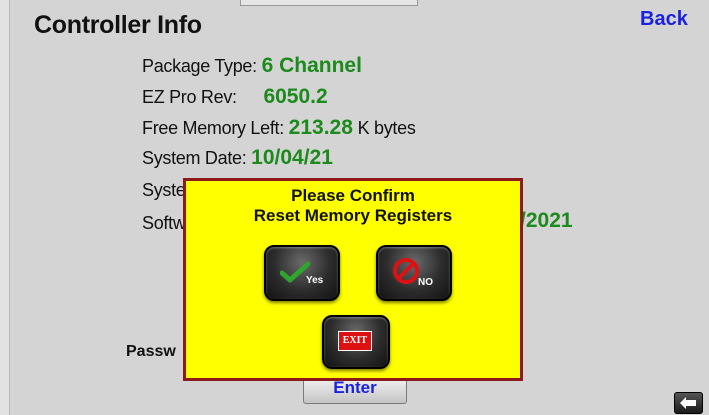 This screenshot has width=709, height=415. What do you see at coordinates (189, 97) in the screenshot?
I see `ez-pro-rev-label: EZ Pro Rev:` at bounding box center [189, 97].